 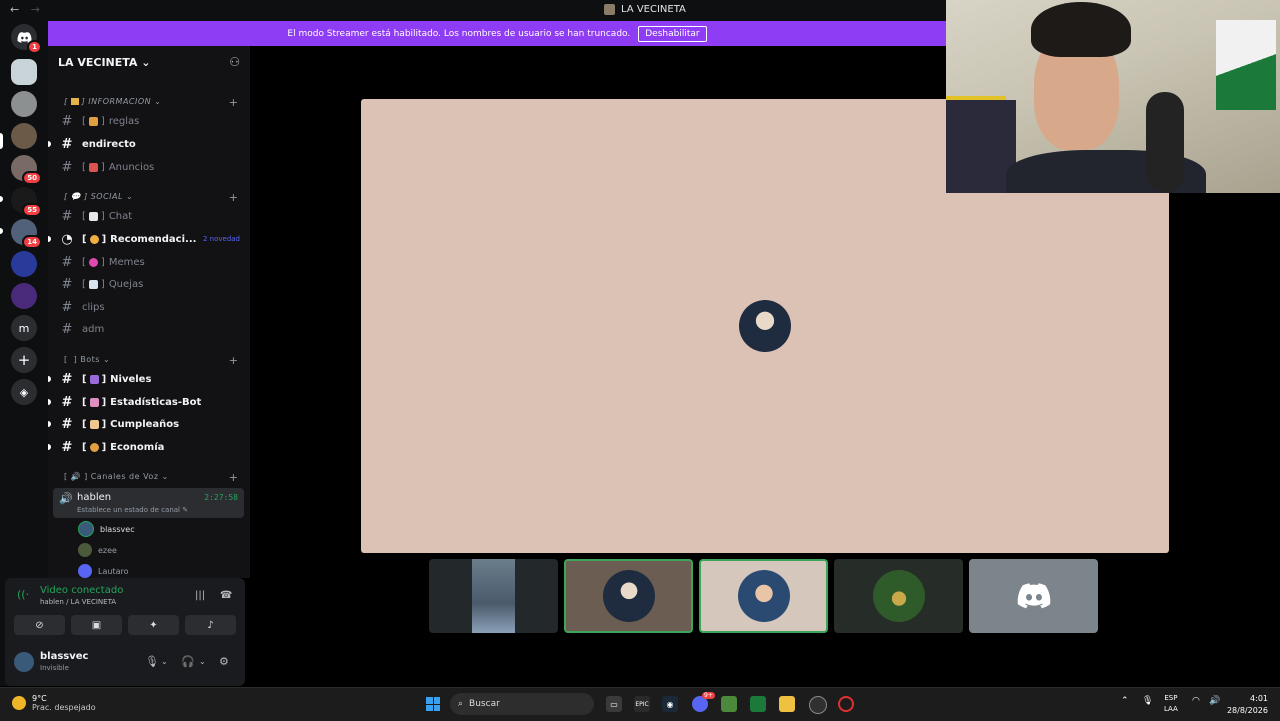 I want to click on channel-chat: #[] Chat, so click(x=149, y=216).